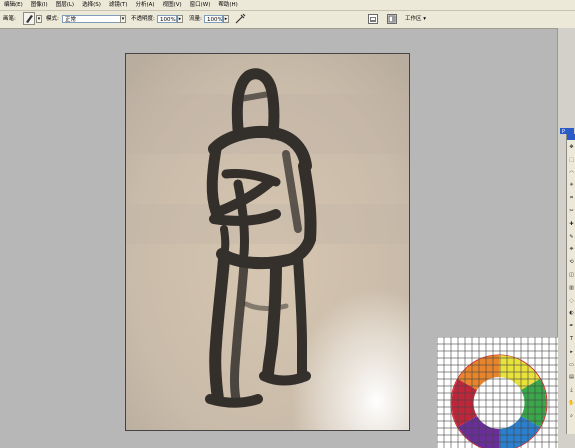 Image resolution: width=575 pixels, height=448 pixels. What do you see at coordinates (571, 339) in the screenshot?
I see `type-icon: T` at bounding box center [571, 339].